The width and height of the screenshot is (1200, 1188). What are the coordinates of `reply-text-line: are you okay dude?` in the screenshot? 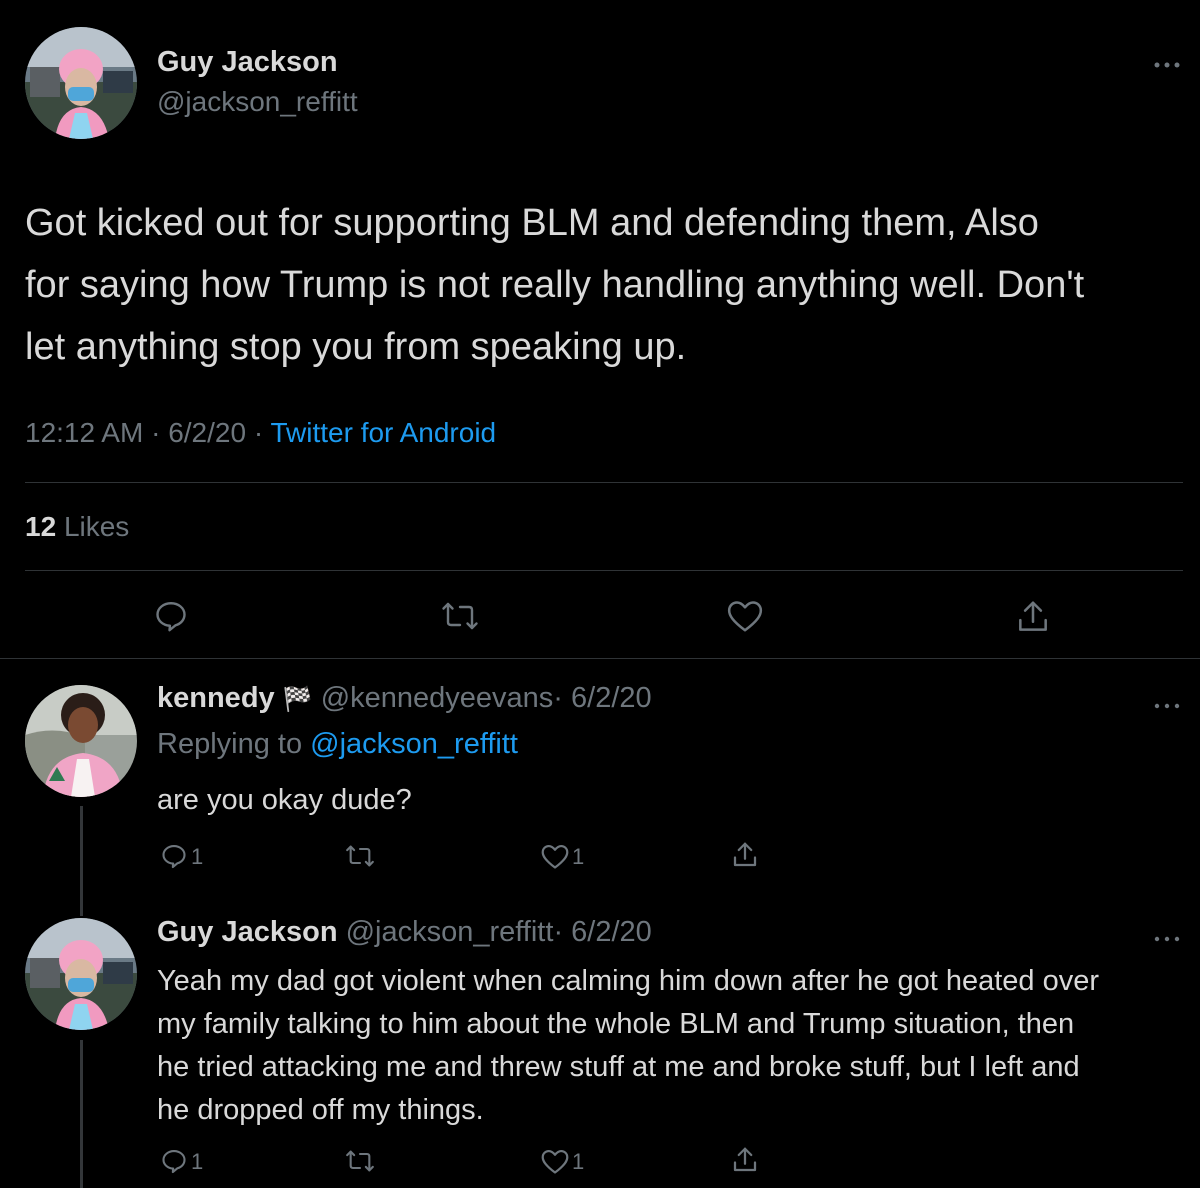 It's located at (284, 800).